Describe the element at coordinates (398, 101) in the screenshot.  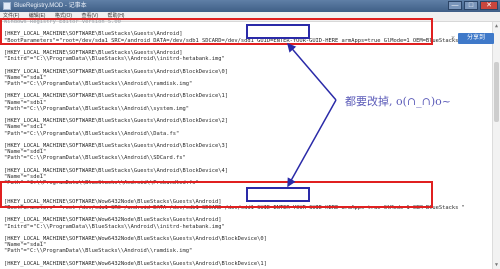
I see `annotation-note: 都要改掉, o(∩_∩)o~` at that location.